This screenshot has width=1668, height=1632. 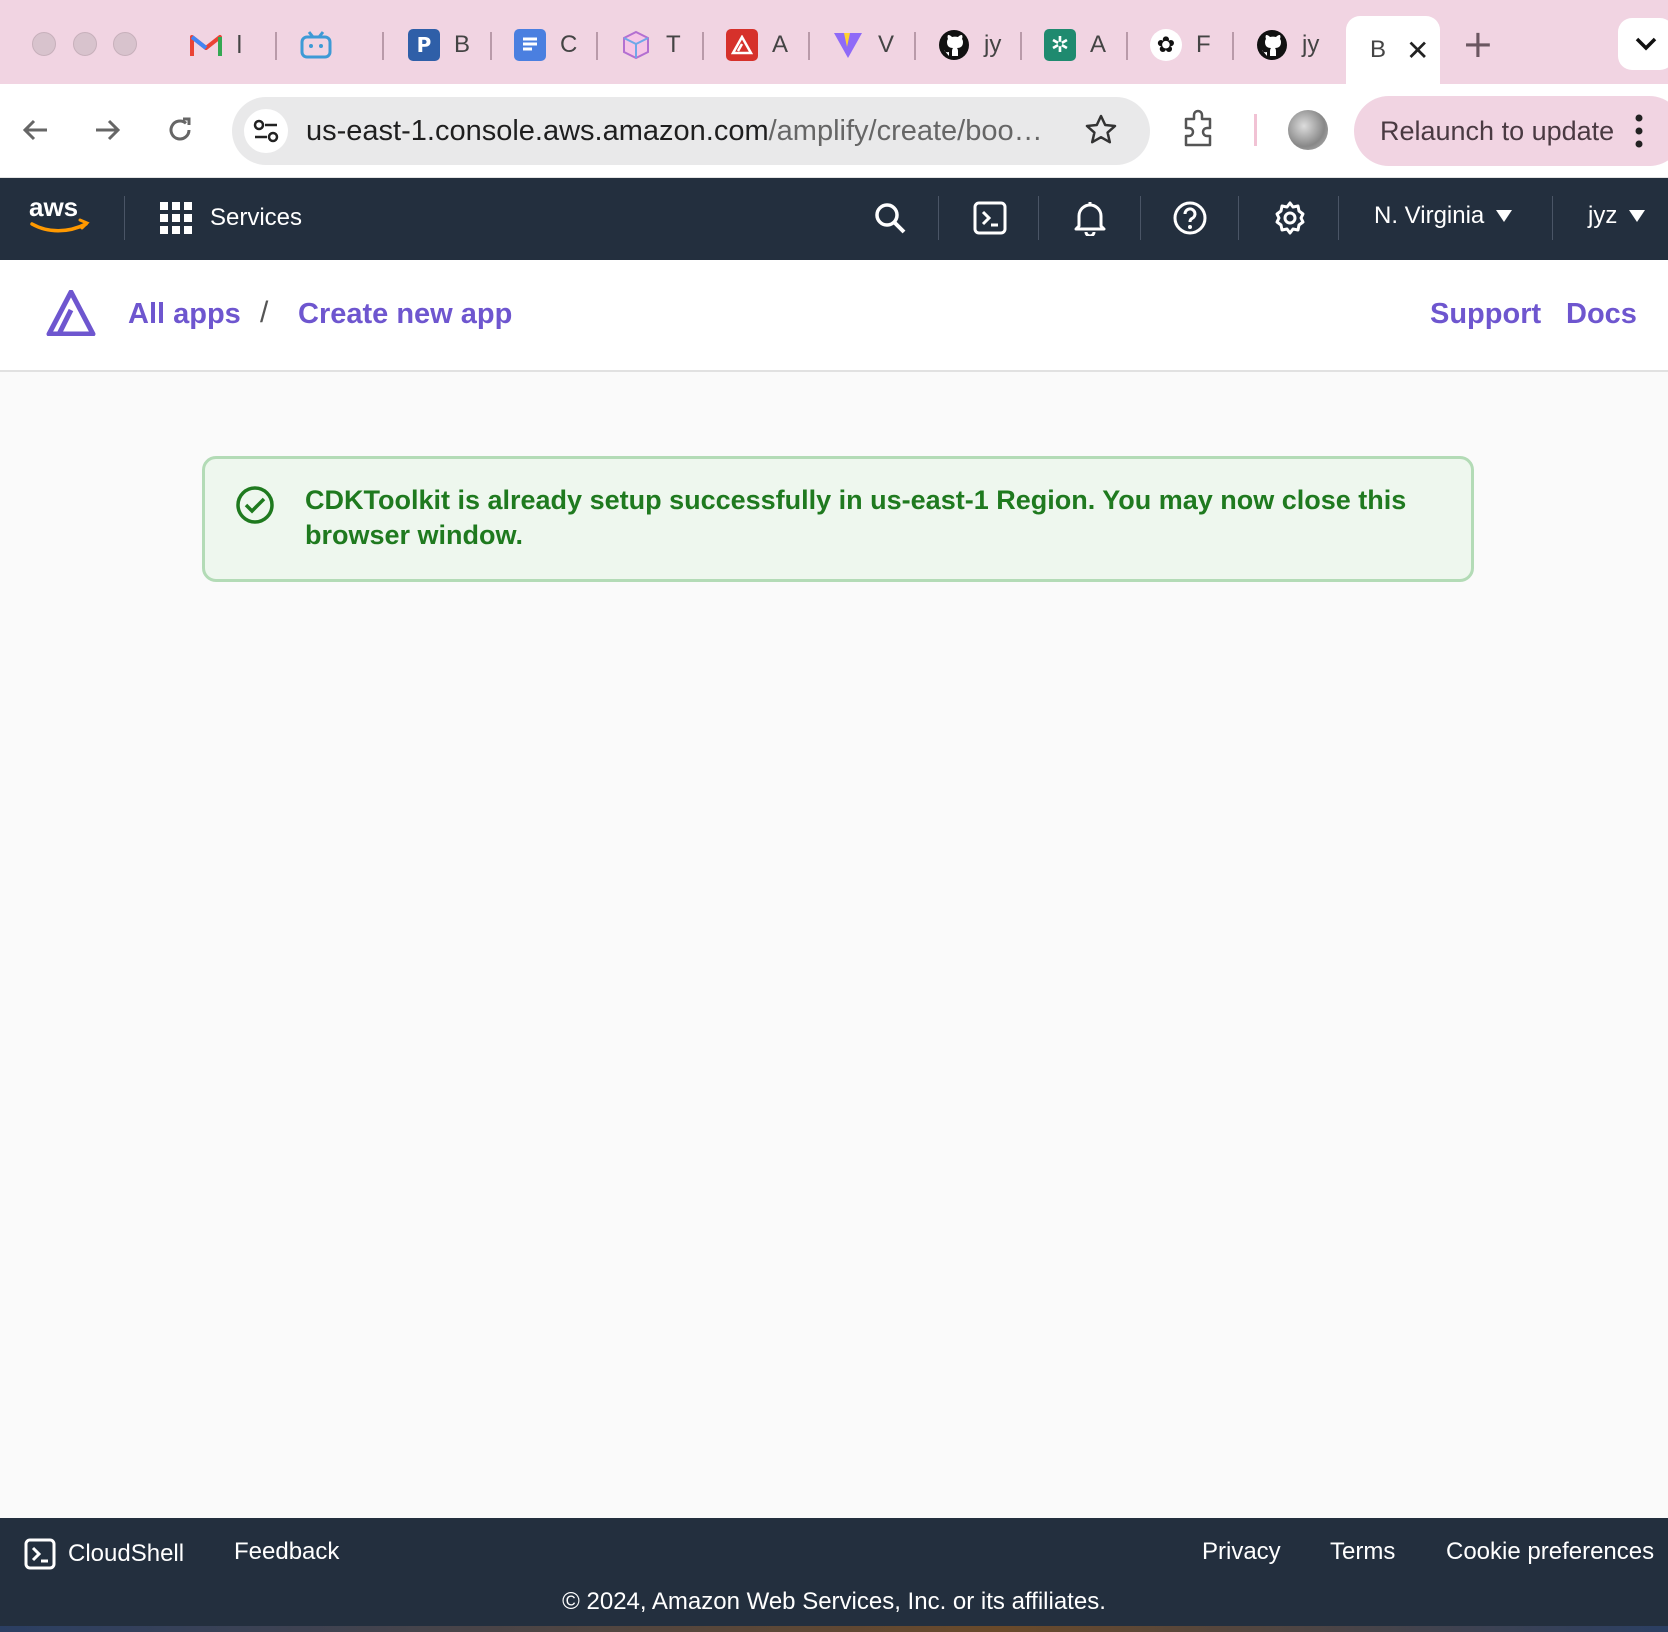 I want to click on cloudshell-button, so click(x=990, y=218).